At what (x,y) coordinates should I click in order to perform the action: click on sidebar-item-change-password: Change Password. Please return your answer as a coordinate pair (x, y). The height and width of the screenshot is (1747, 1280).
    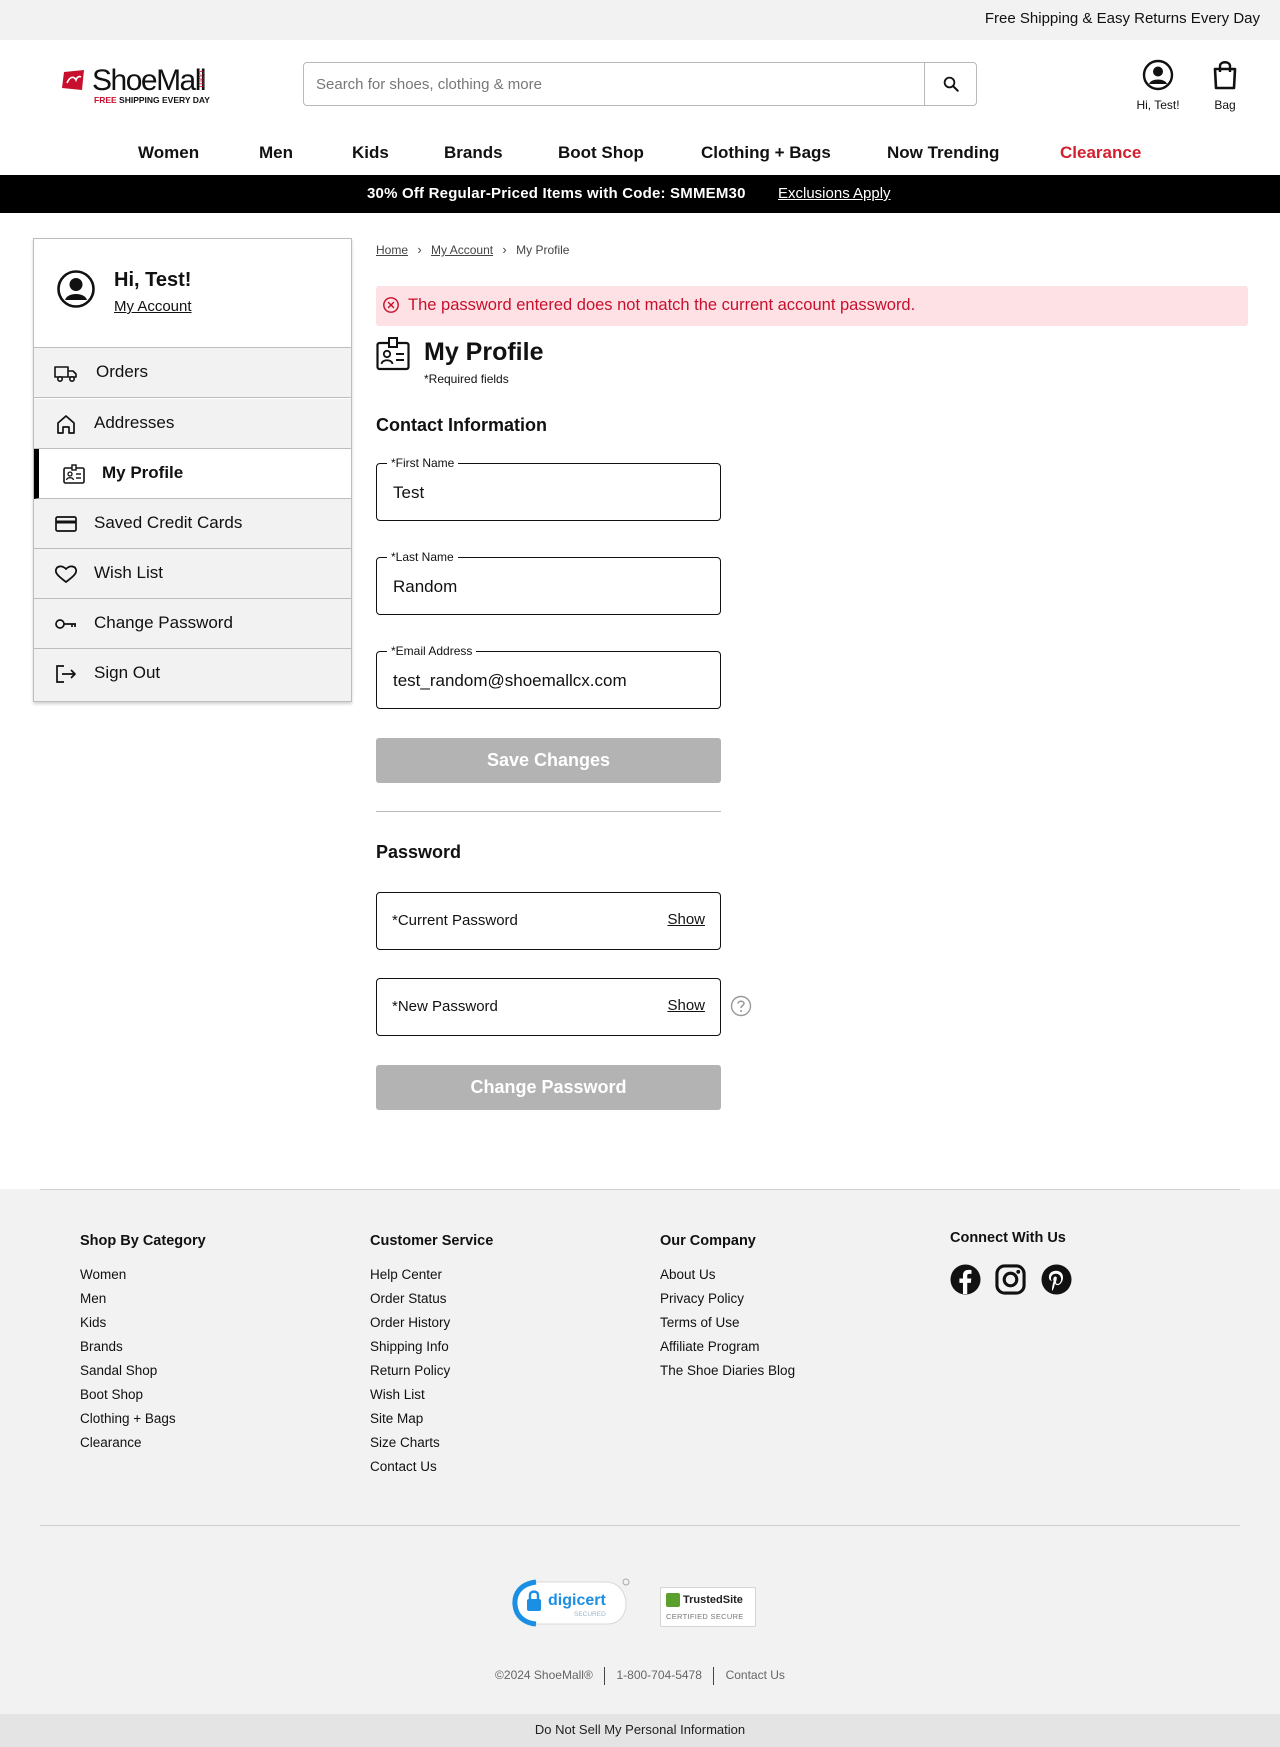
    Looking at the image, I should click on (192, 624).